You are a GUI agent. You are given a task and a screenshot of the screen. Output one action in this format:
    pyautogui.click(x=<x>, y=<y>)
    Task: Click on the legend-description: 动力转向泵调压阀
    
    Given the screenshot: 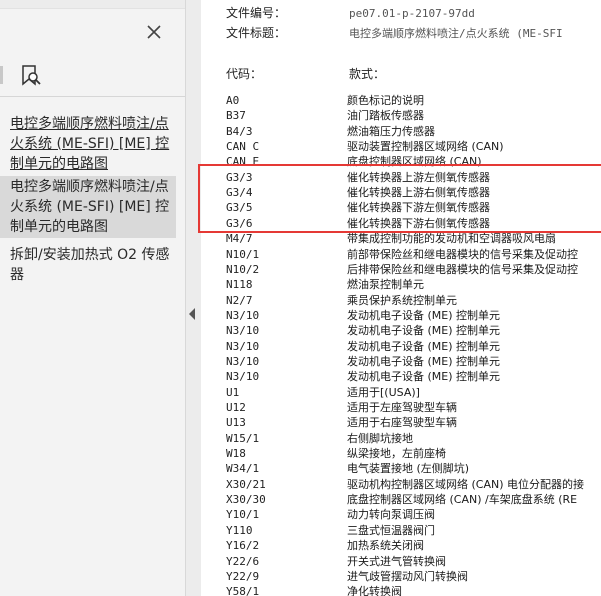 What is the action you would take?
    pyautogui.click(x=391, y=515)
    